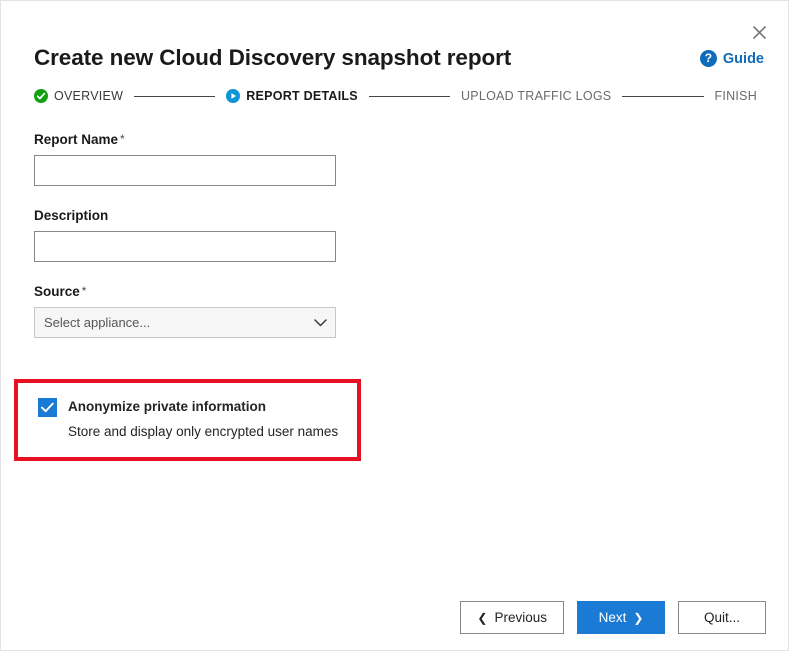 Image resolution: width=789 pixels, height=651 pixels. What do you see at coordinates (84, 291) in the screenshot?
I see `source-required-mark: *` at bounding box center [84, 291].